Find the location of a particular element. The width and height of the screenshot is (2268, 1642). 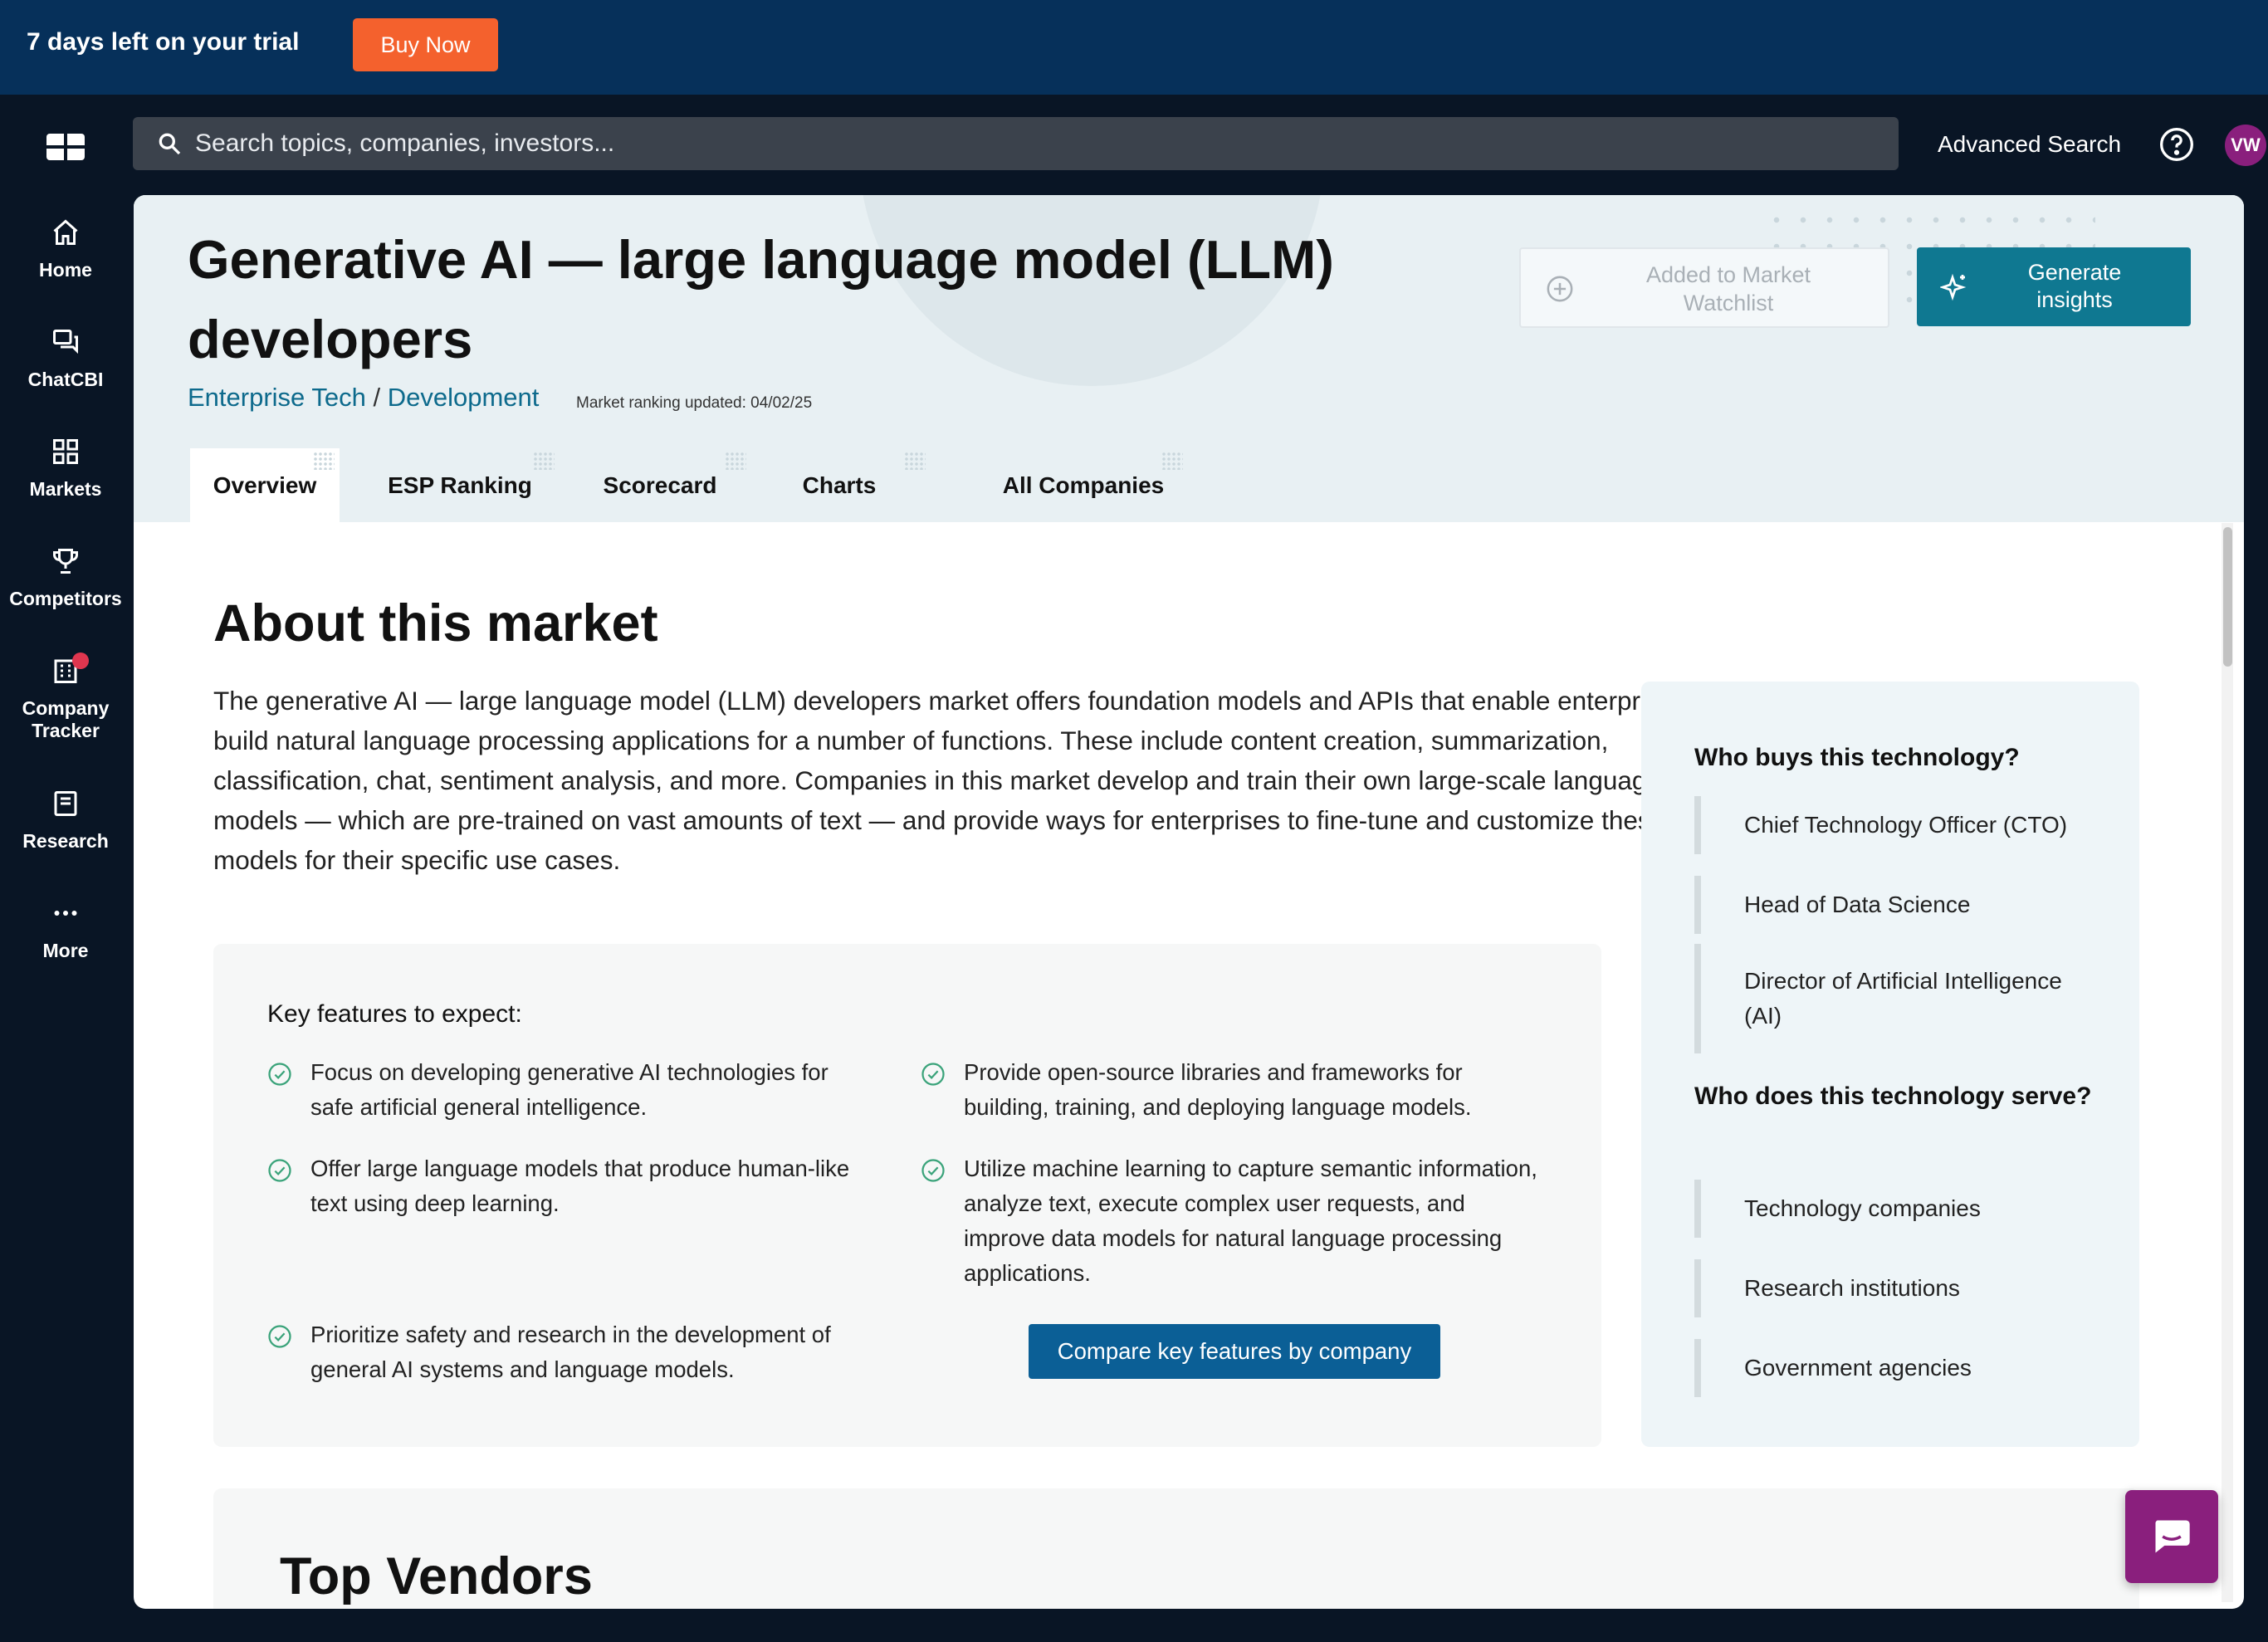

breadcrumb: Enterprise Tech / Development is located at coordinates (363, 398).